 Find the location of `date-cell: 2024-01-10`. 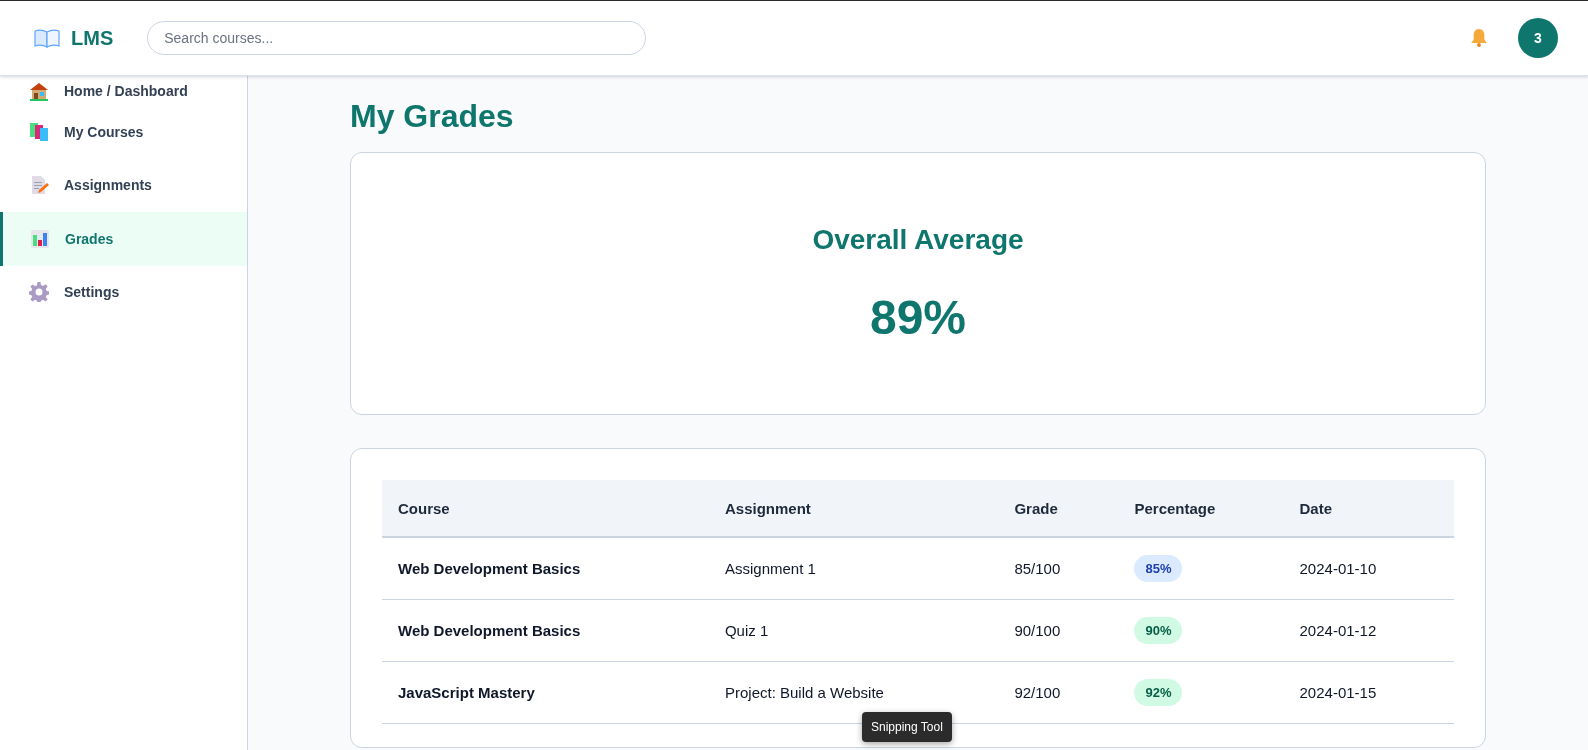

date-cell: 2024-01-10 is located at coordinates (1368, 568).